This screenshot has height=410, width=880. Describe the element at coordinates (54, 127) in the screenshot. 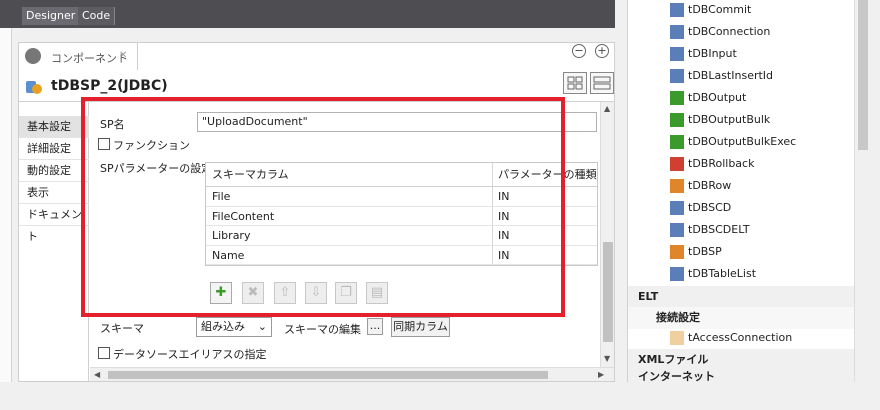

I see `tab-basic-settings: 基本設定` at that location.